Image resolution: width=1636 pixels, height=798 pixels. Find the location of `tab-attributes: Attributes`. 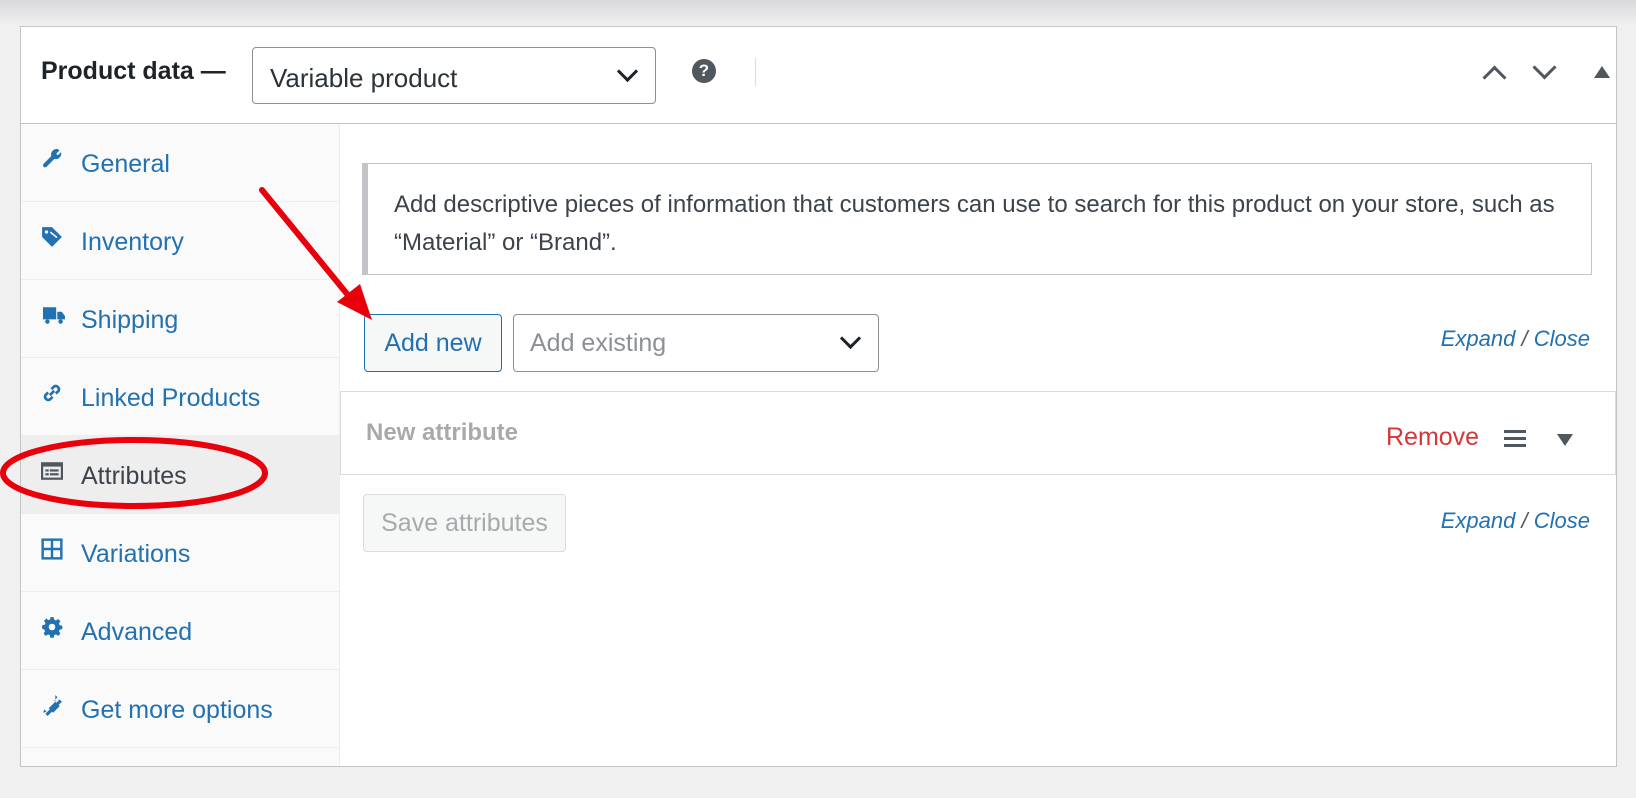

tab-attributes: Attributes is located at coordinates (180, 475).